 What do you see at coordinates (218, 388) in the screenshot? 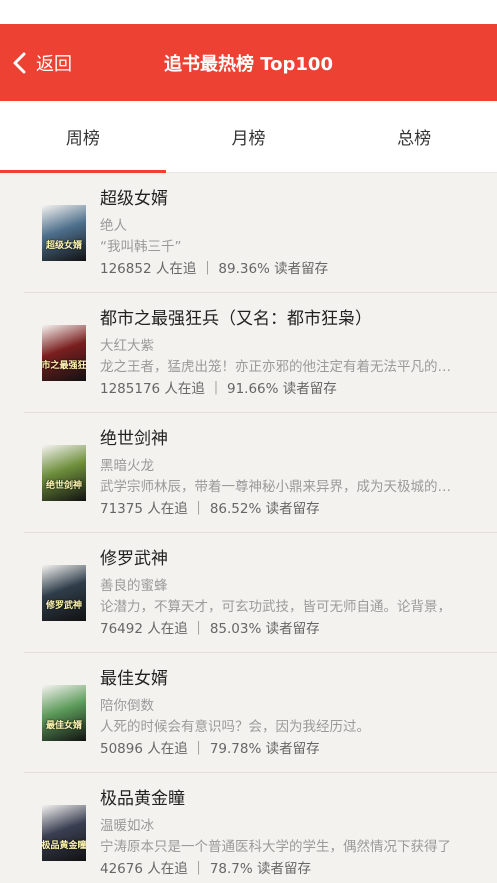
I see `book-stats: 1285176 人在追 ｜ 91.66% 读者留存` at bounding box center [218, 388].